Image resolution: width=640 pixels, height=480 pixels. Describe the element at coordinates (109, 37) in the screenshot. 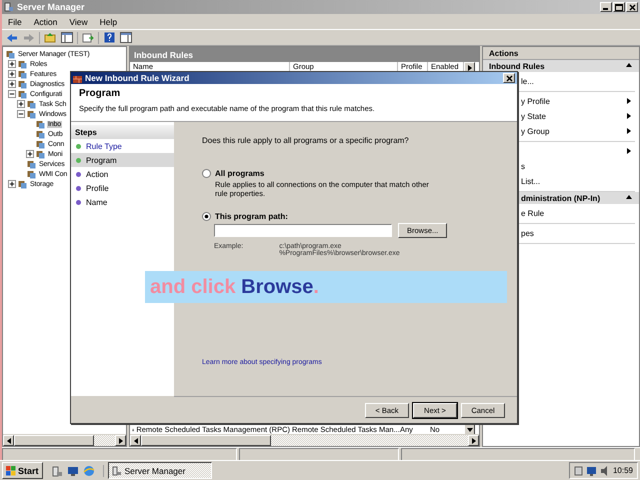

I see `help-button` at that location.